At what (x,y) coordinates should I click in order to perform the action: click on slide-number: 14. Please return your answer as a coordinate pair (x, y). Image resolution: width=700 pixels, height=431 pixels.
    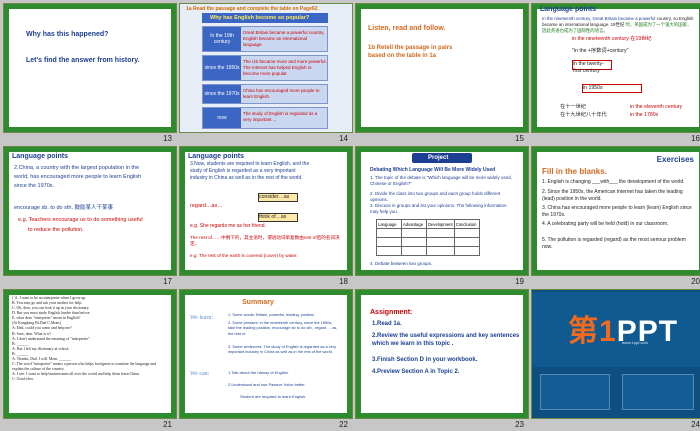
    Looking at the image, I should click on (343, 138).